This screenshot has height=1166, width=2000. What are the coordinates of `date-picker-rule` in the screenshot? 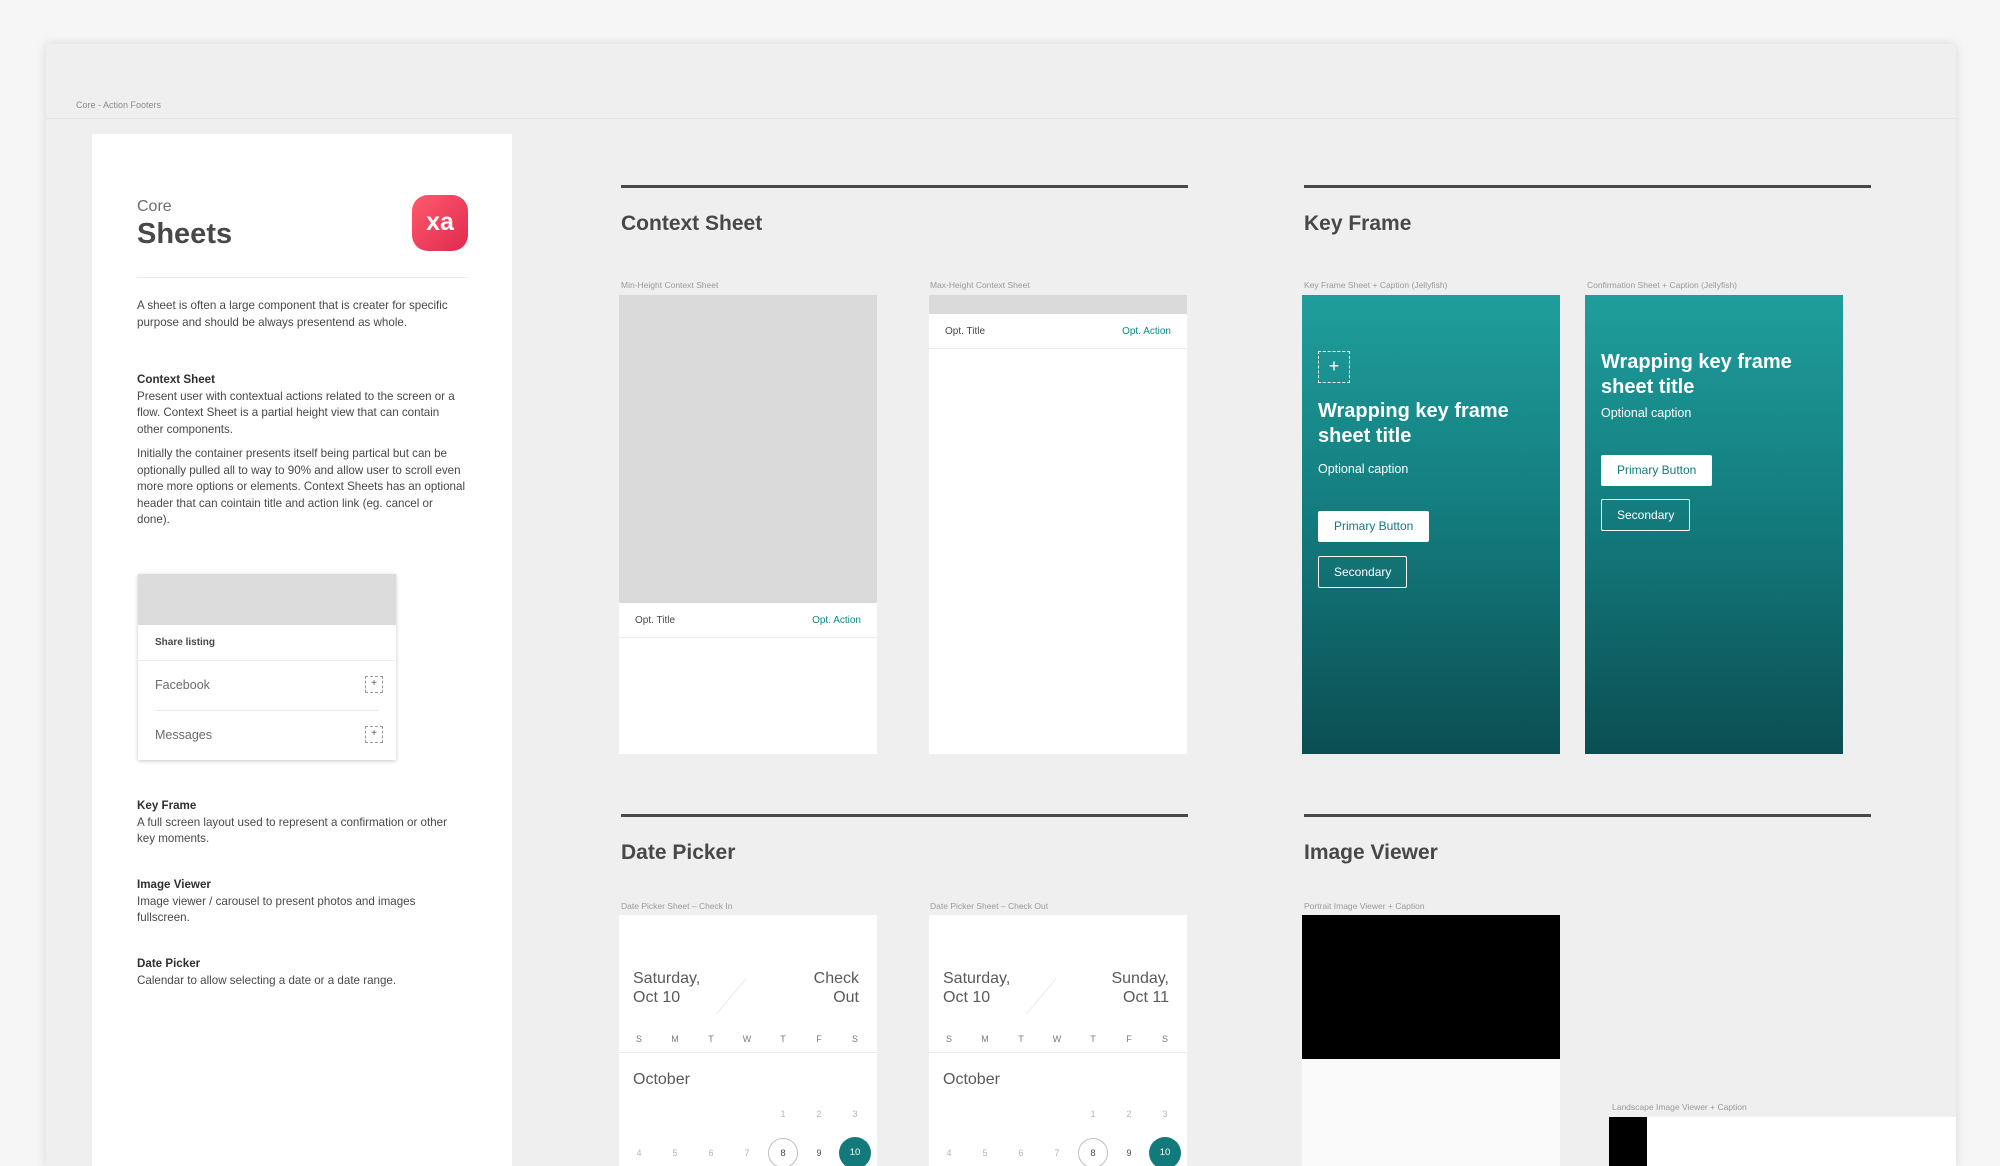 It's located at (904, 815).